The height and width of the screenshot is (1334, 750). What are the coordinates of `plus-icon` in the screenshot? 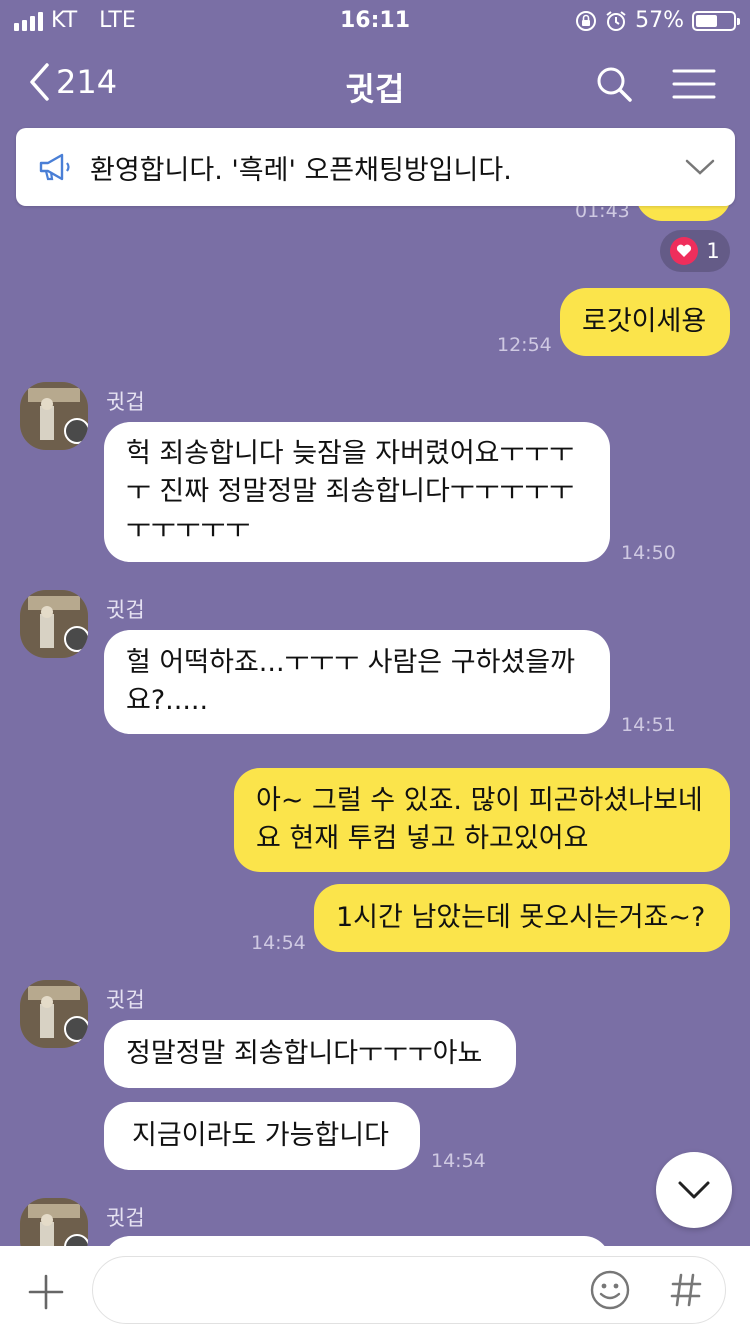 It's located at (46, 1292).